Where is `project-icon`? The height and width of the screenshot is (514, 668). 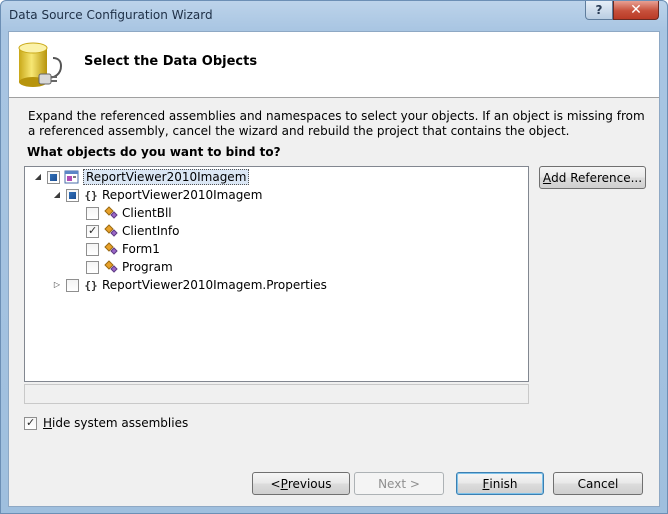
project-icon is located at coordinates (72, 177).